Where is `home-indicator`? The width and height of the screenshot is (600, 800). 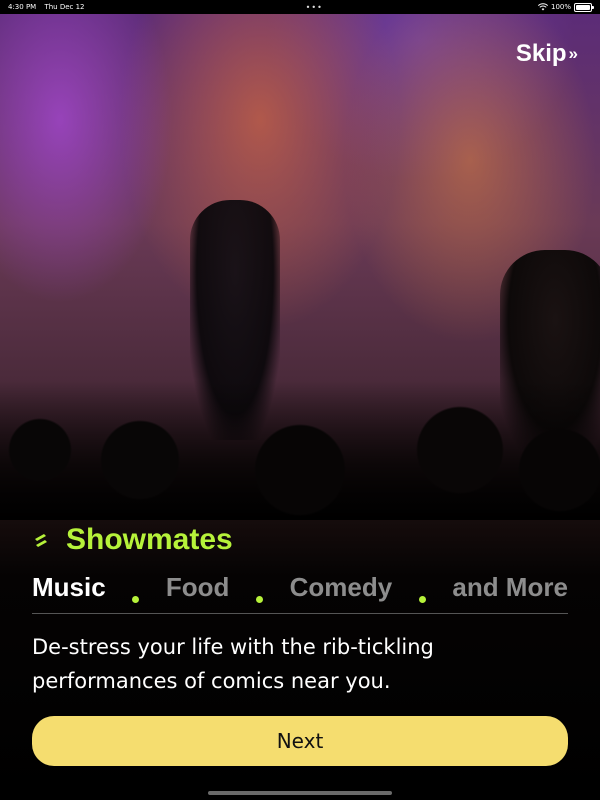 home-indicator is located at coordinates (300, 793).